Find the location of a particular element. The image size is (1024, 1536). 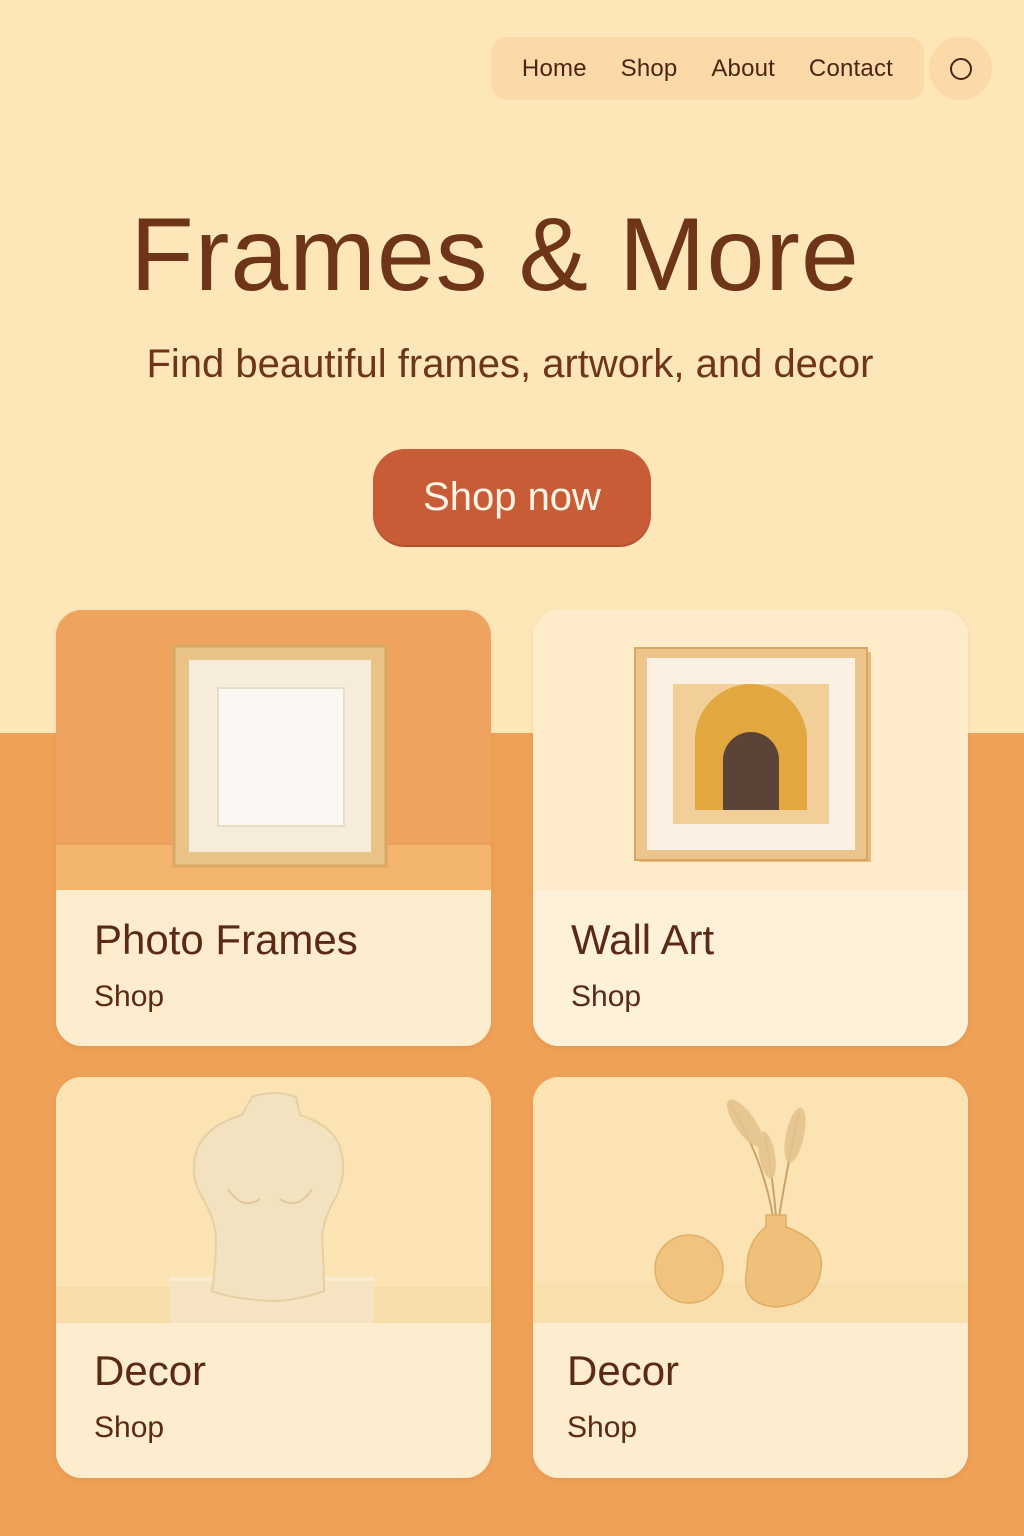

nav-about: About is located at coordinates (743, 69).